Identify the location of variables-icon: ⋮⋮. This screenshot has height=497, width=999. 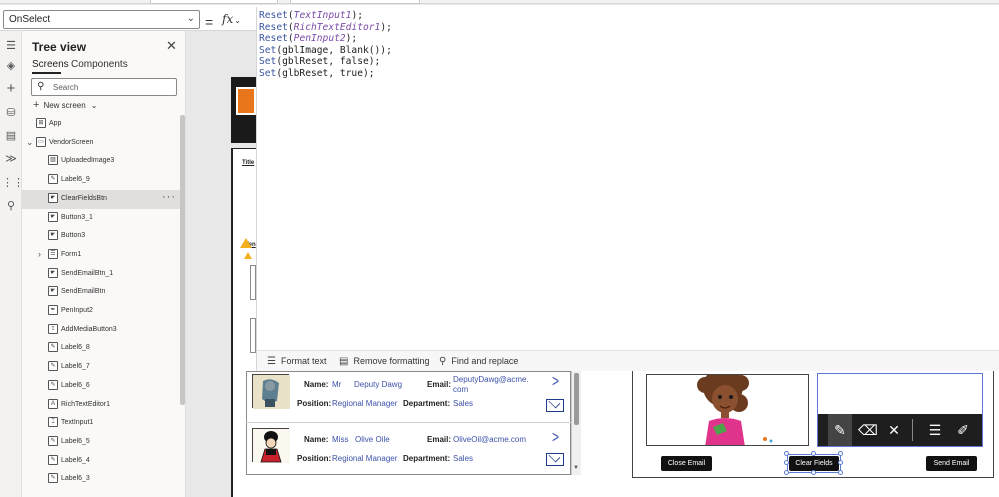
(13, 183).